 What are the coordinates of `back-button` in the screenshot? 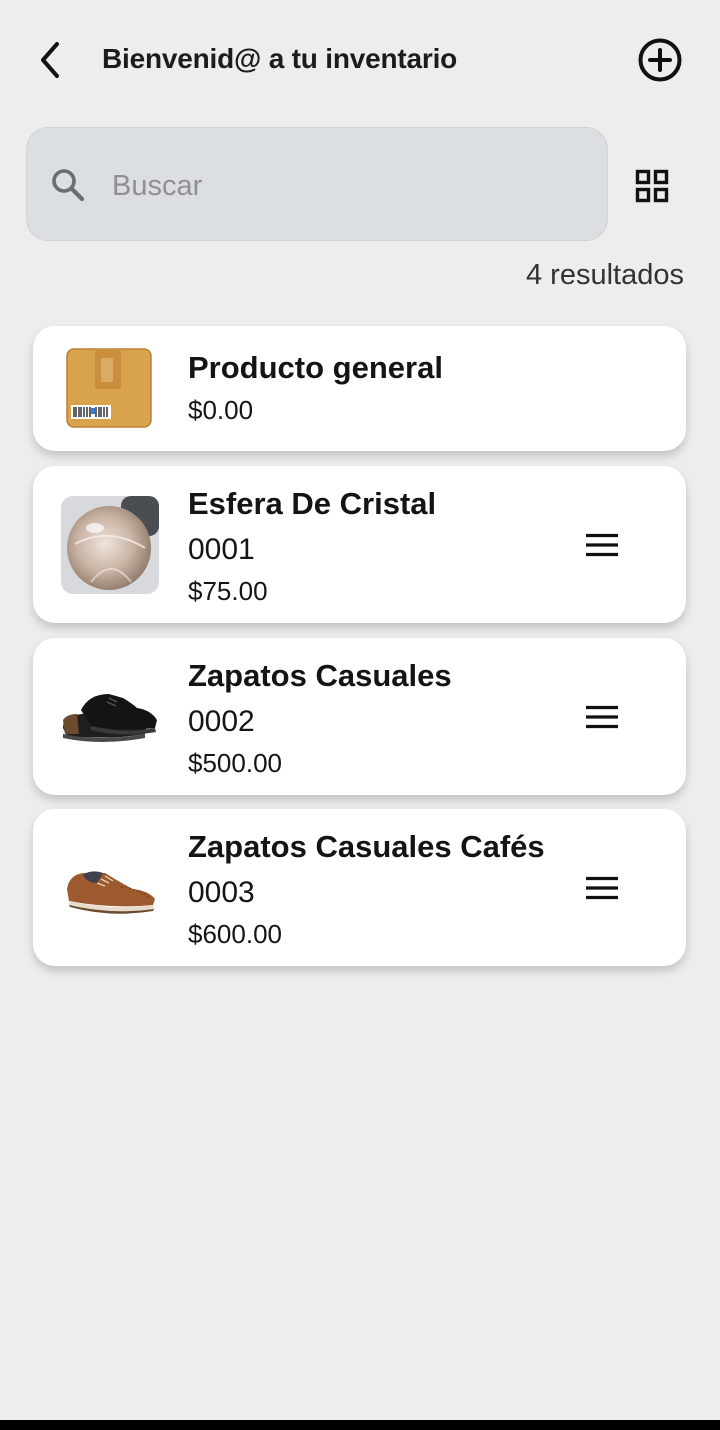 It's located at (50, 60).